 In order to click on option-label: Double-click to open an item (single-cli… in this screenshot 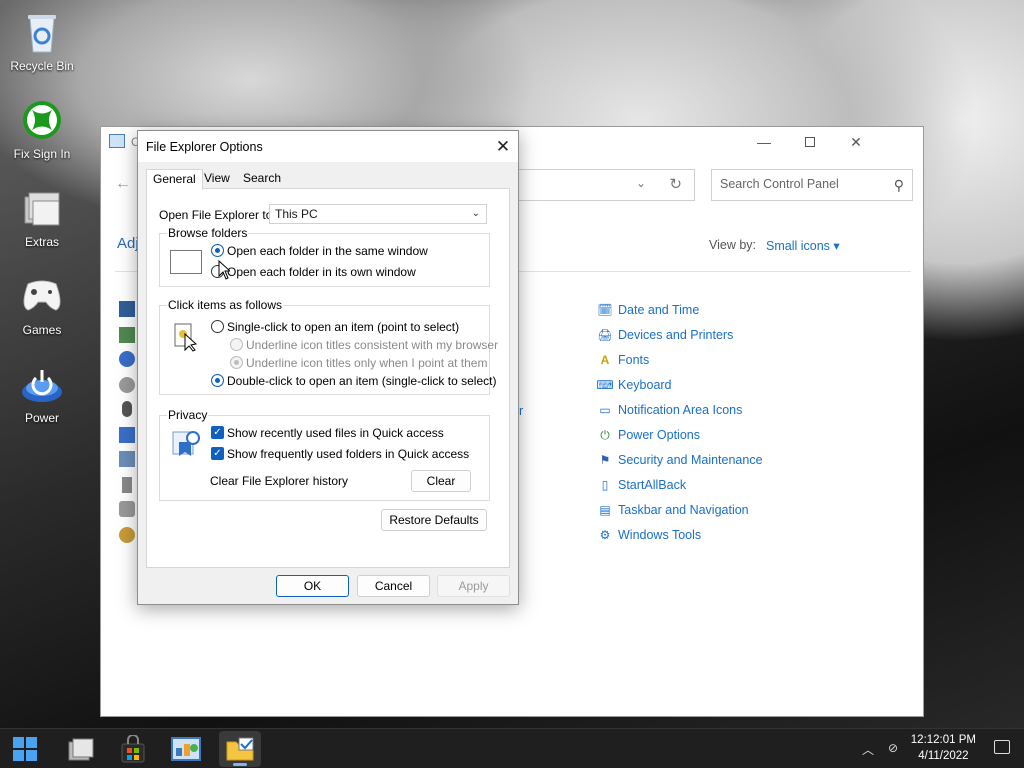, I will do `click(361, 381)`.